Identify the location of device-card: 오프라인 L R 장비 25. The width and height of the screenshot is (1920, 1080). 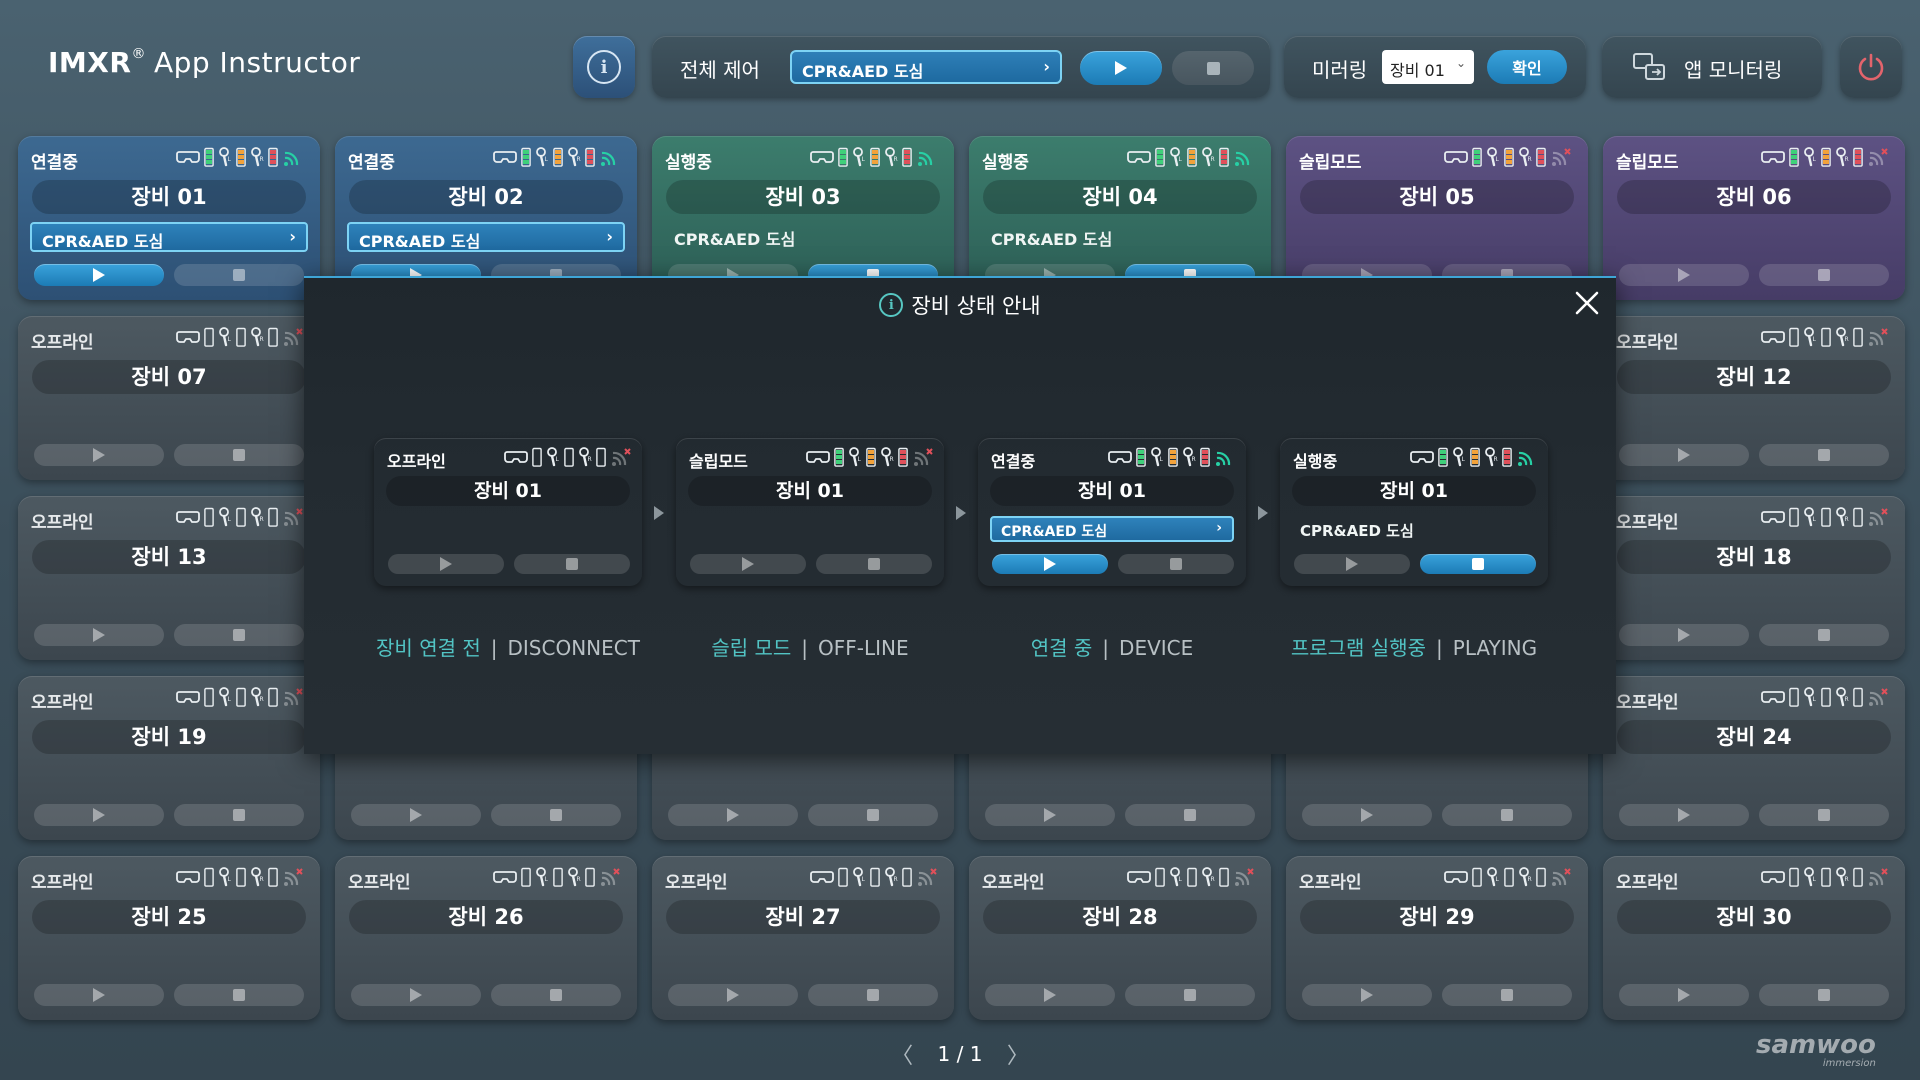
(169, 938).